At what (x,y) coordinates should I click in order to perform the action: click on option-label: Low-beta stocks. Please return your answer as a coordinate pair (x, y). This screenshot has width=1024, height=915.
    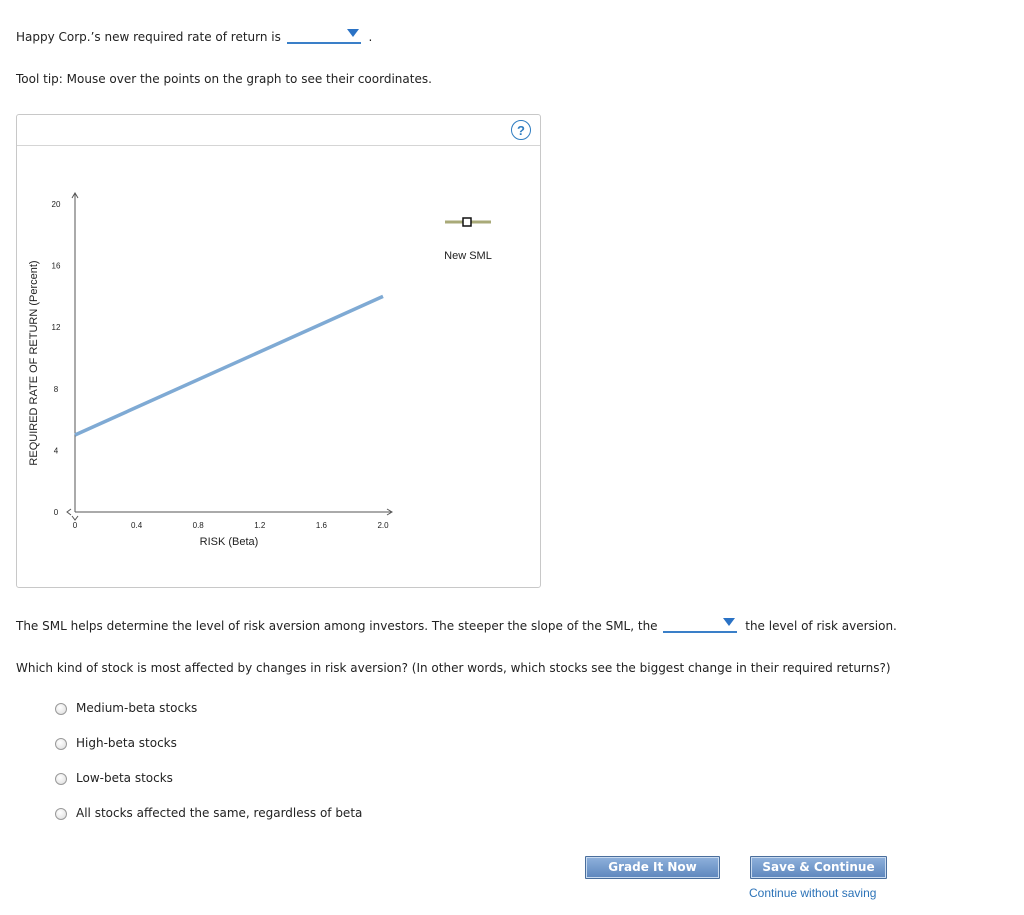
    Looking at the image, I should click on (124, 778).